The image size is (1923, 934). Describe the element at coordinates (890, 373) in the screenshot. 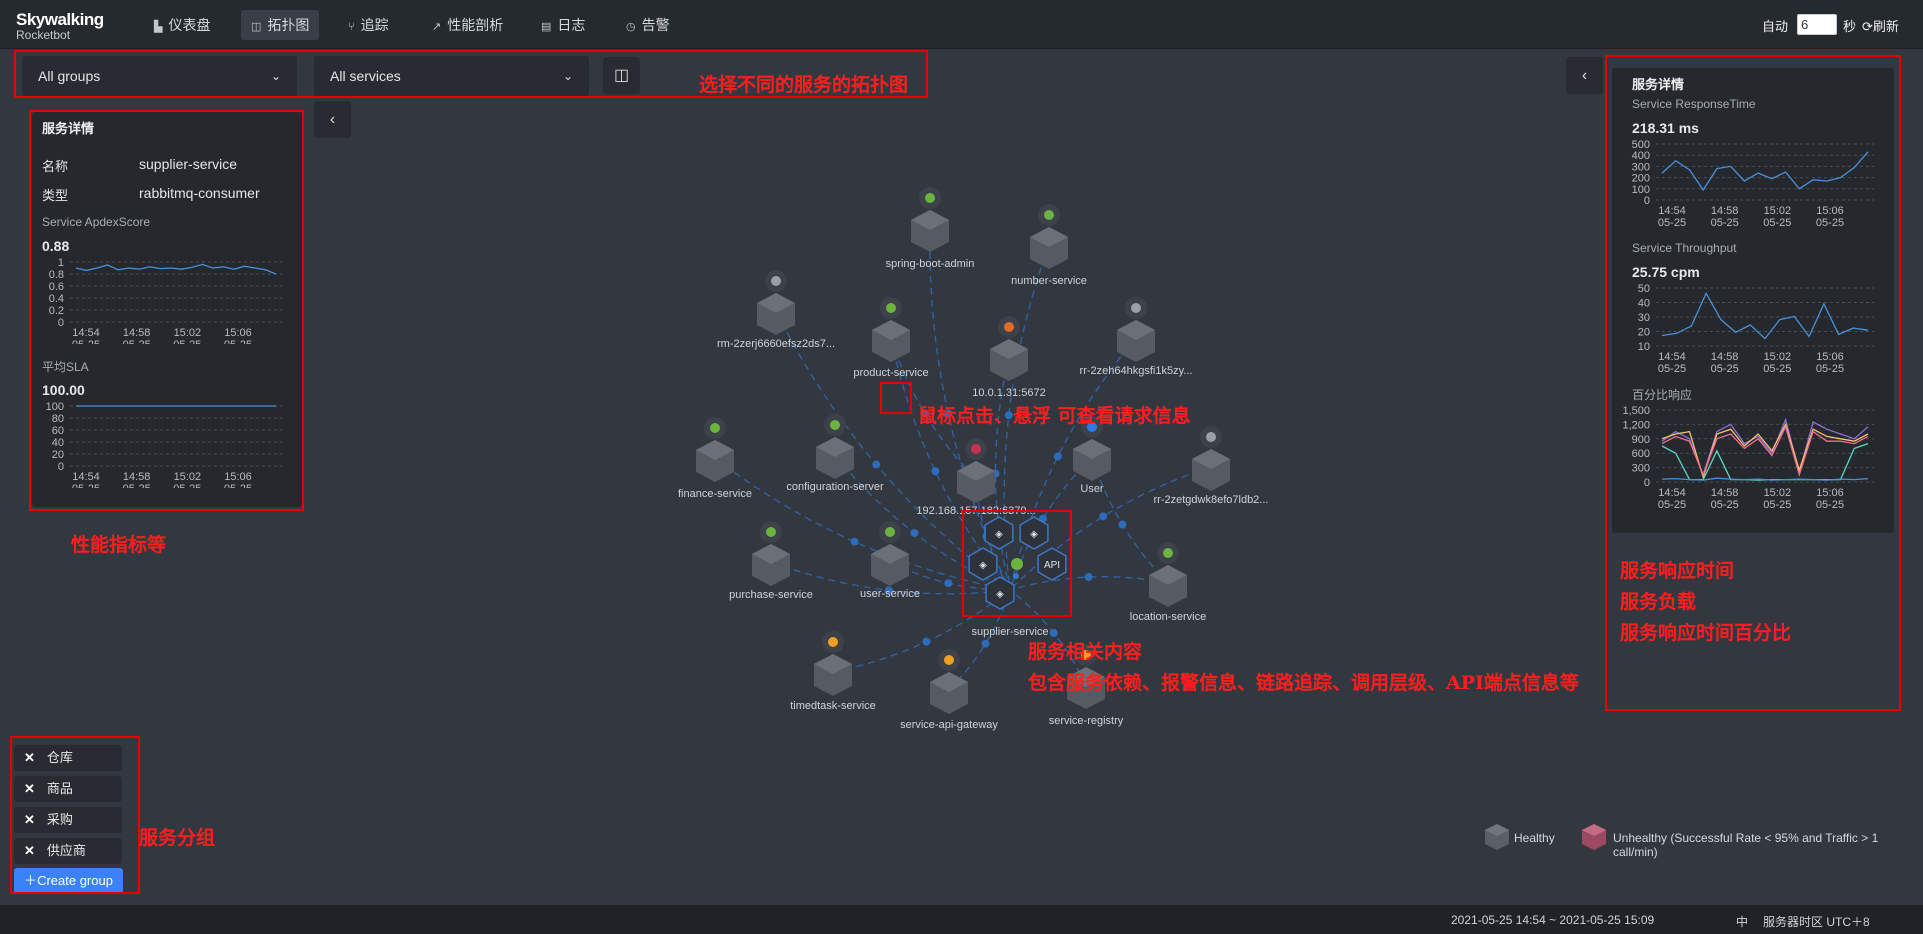

I see `node-label: product-service` at that location.